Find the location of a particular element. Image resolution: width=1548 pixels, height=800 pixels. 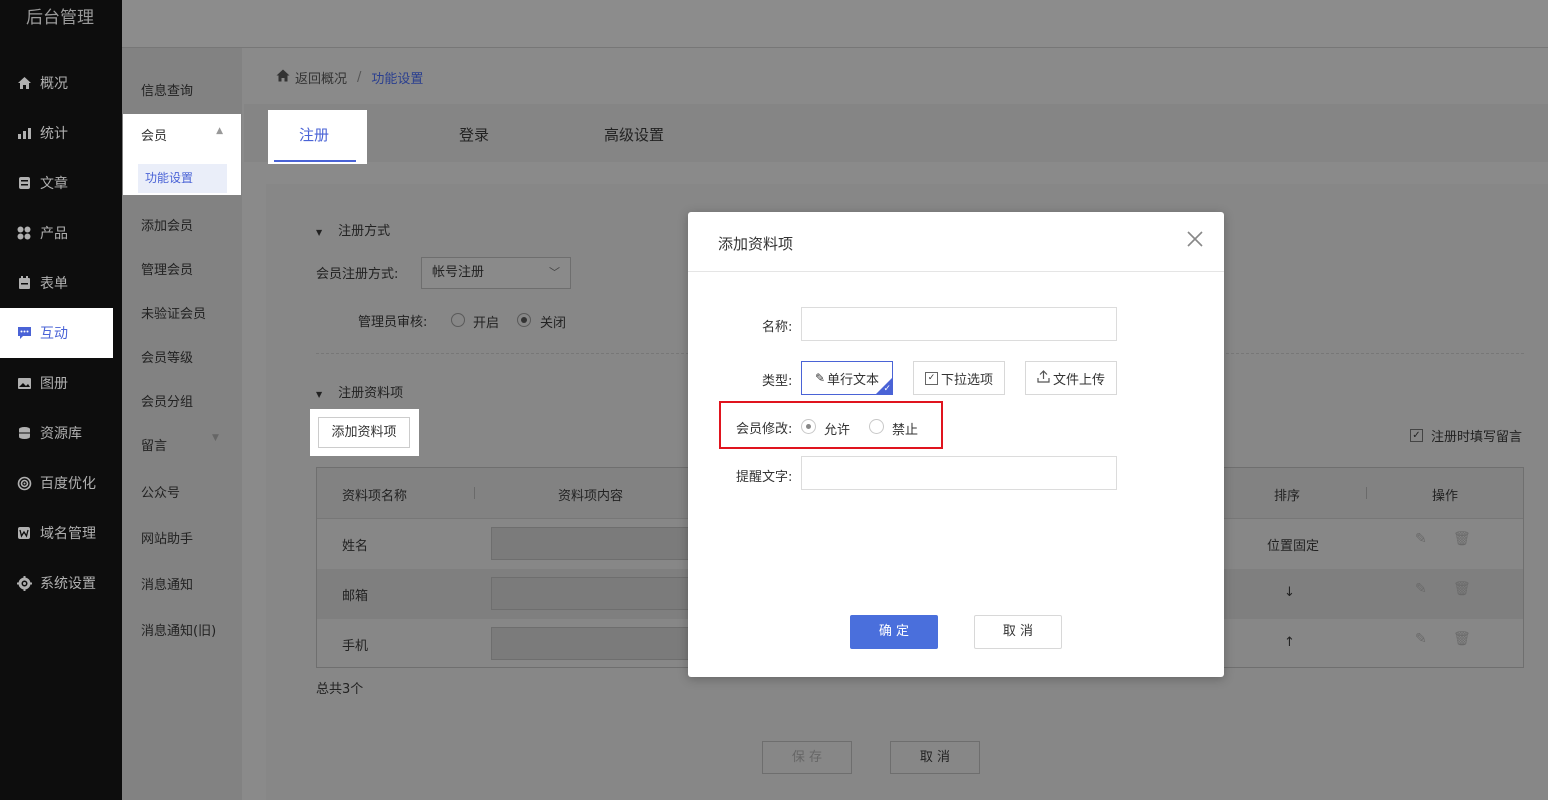

sidebar-item-overview: 概况 is located at coordinates (61, 83).